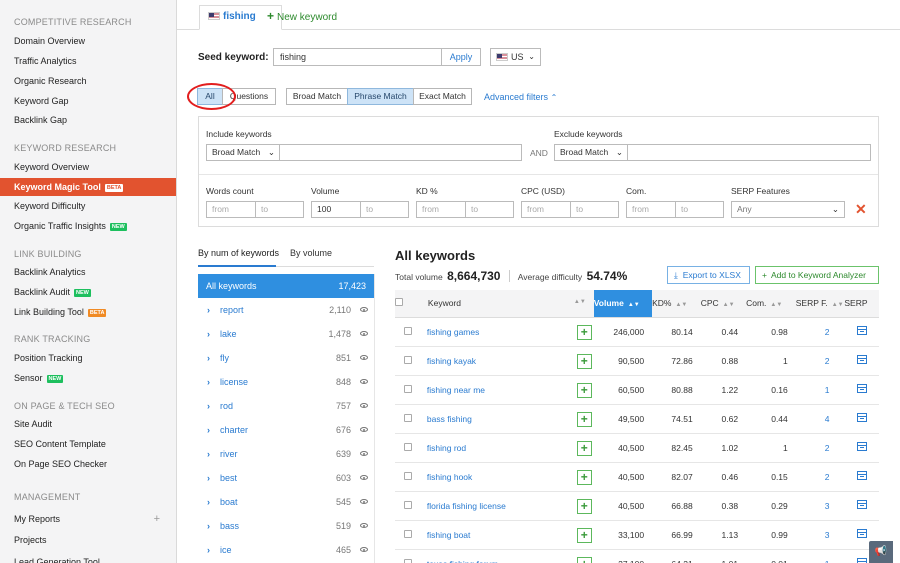  I want to click on keyword-link: fishing rod, so click(446, 448).